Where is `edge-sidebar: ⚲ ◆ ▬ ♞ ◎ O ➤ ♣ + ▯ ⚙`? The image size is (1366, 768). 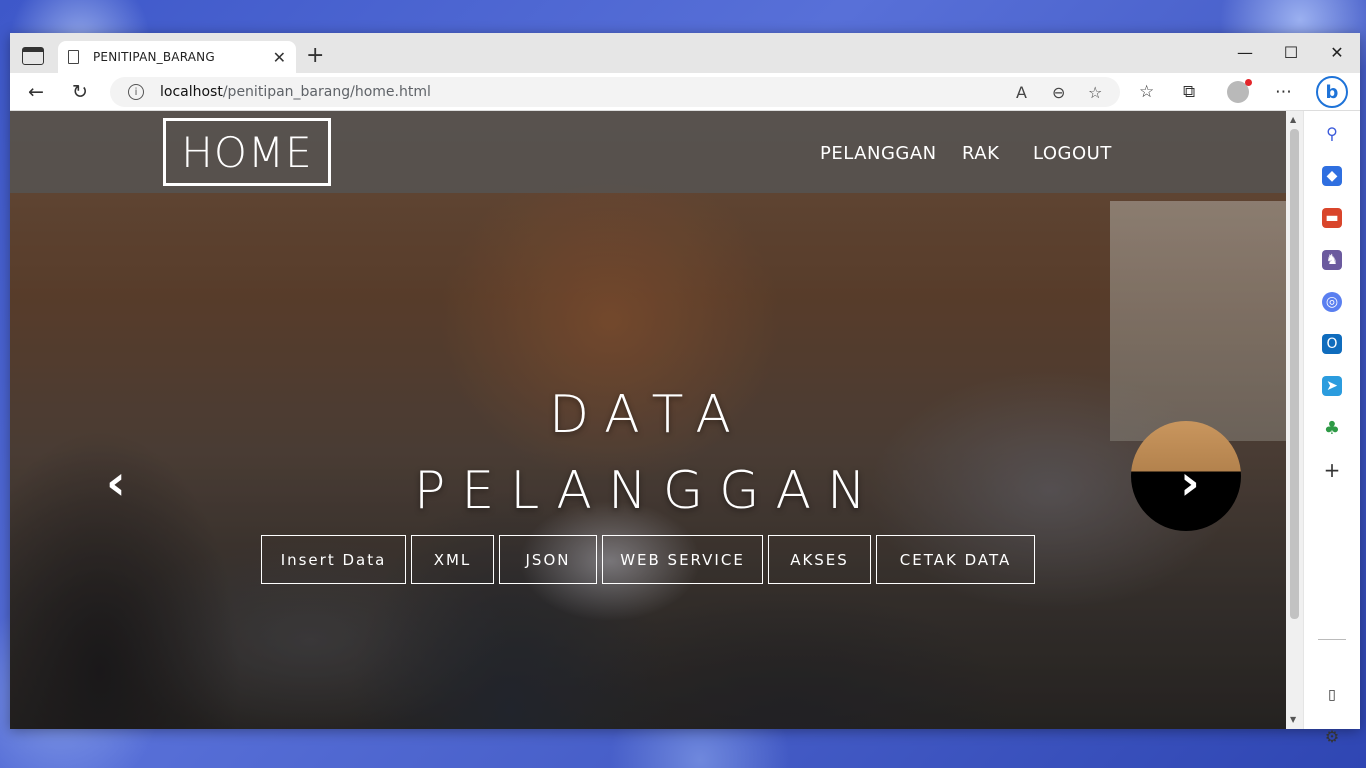
edge-sidebar: ⚲ ◆ ▬ ♞ ◎ O ➤ ♣ + ▯ ⚙ is located at coordinates (1331, 428).